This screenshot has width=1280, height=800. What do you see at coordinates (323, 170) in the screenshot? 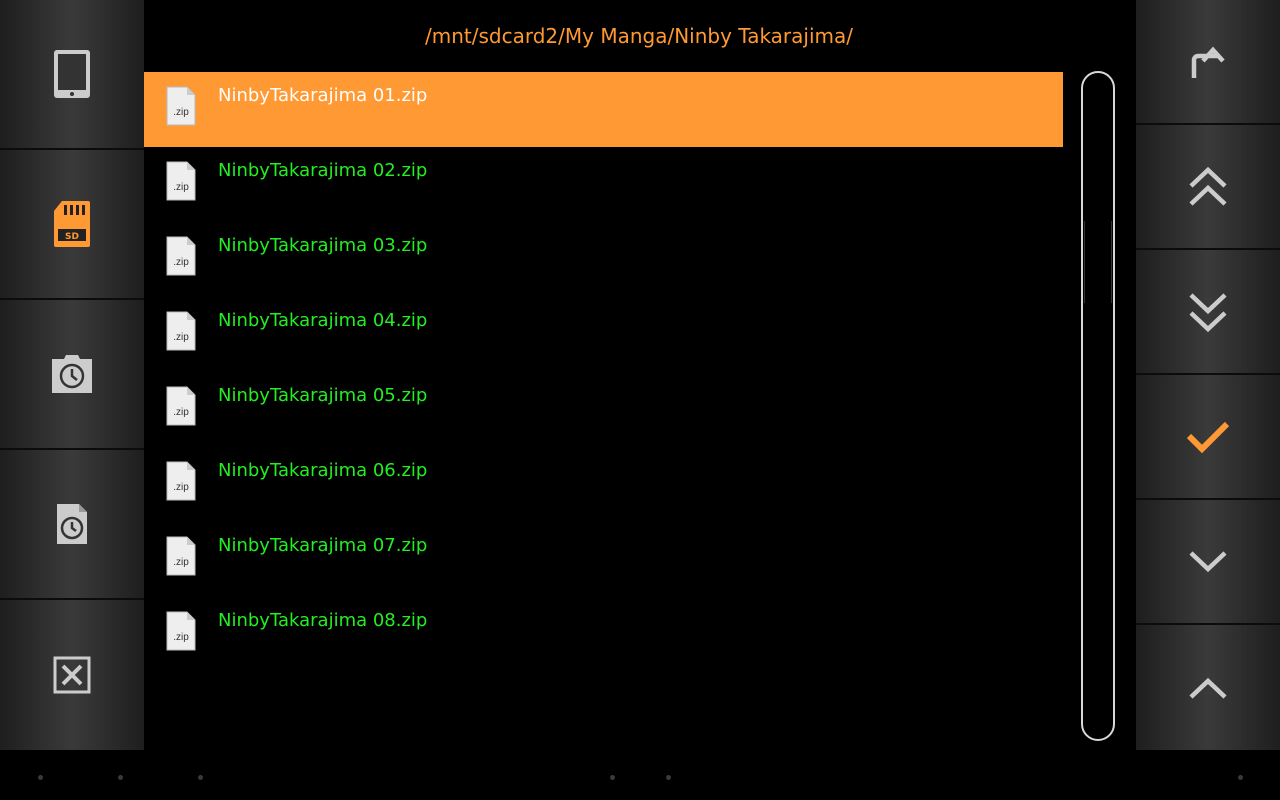
I see `file-name: NinbyTakarajima 02.zip` at bounding box center [323, 170].